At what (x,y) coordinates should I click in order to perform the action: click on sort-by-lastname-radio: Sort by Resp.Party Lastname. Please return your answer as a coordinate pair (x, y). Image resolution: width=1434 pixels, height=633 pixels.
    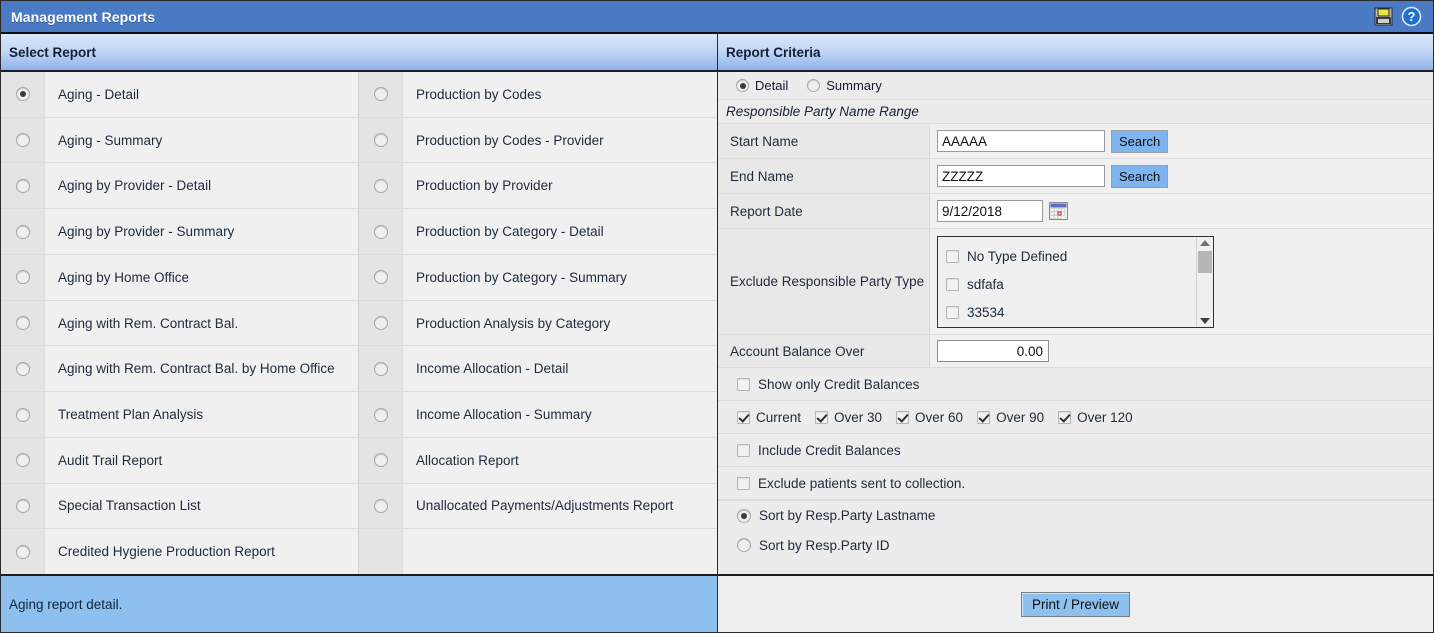
    Looking at the image, I should click on (1075, 515).